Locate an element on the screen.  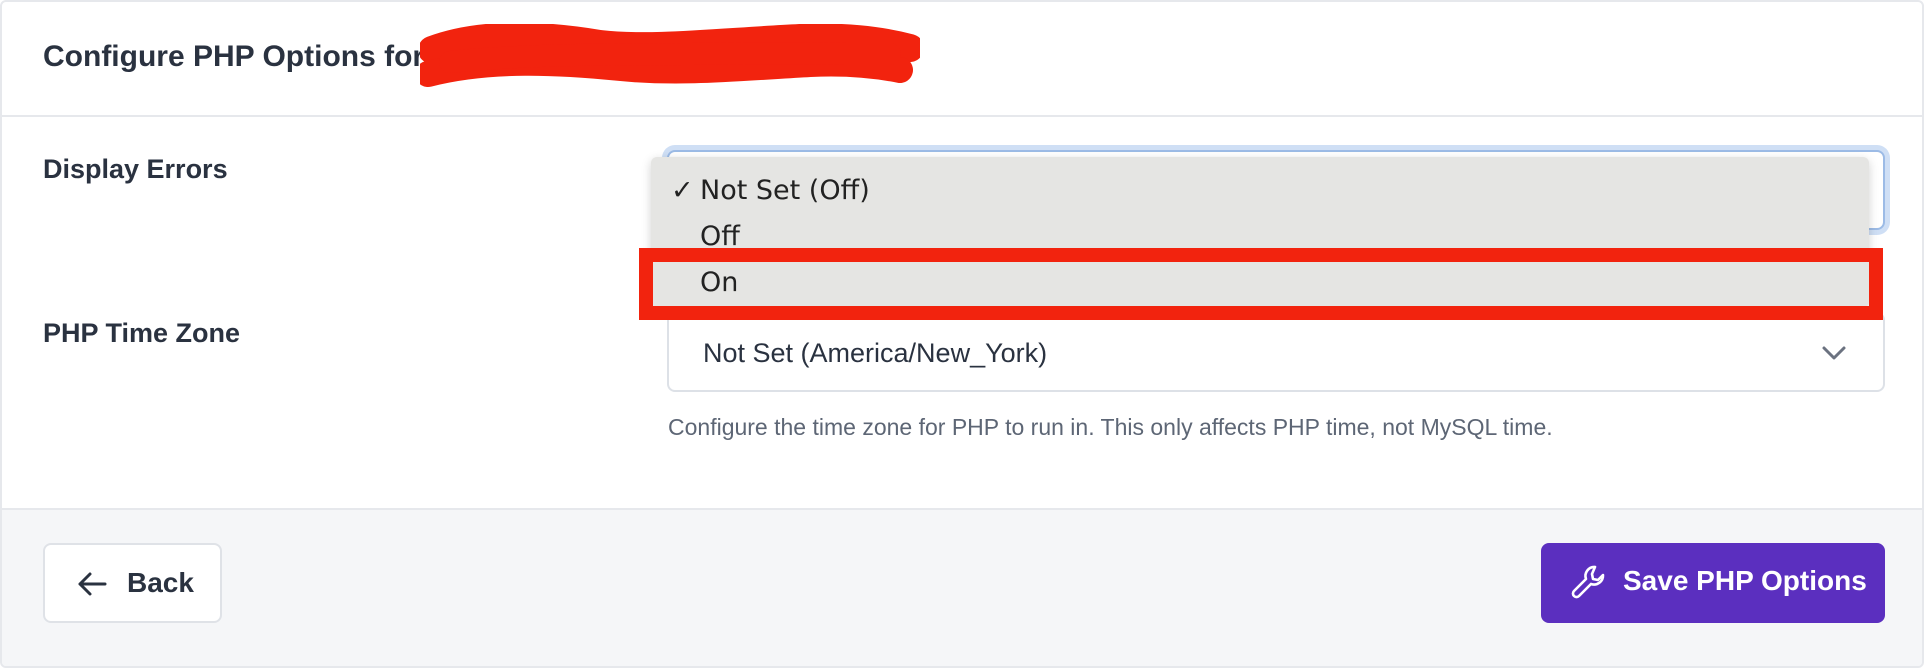
time-zone-label: PHP Time Zone is located at coordinates (142, 333).